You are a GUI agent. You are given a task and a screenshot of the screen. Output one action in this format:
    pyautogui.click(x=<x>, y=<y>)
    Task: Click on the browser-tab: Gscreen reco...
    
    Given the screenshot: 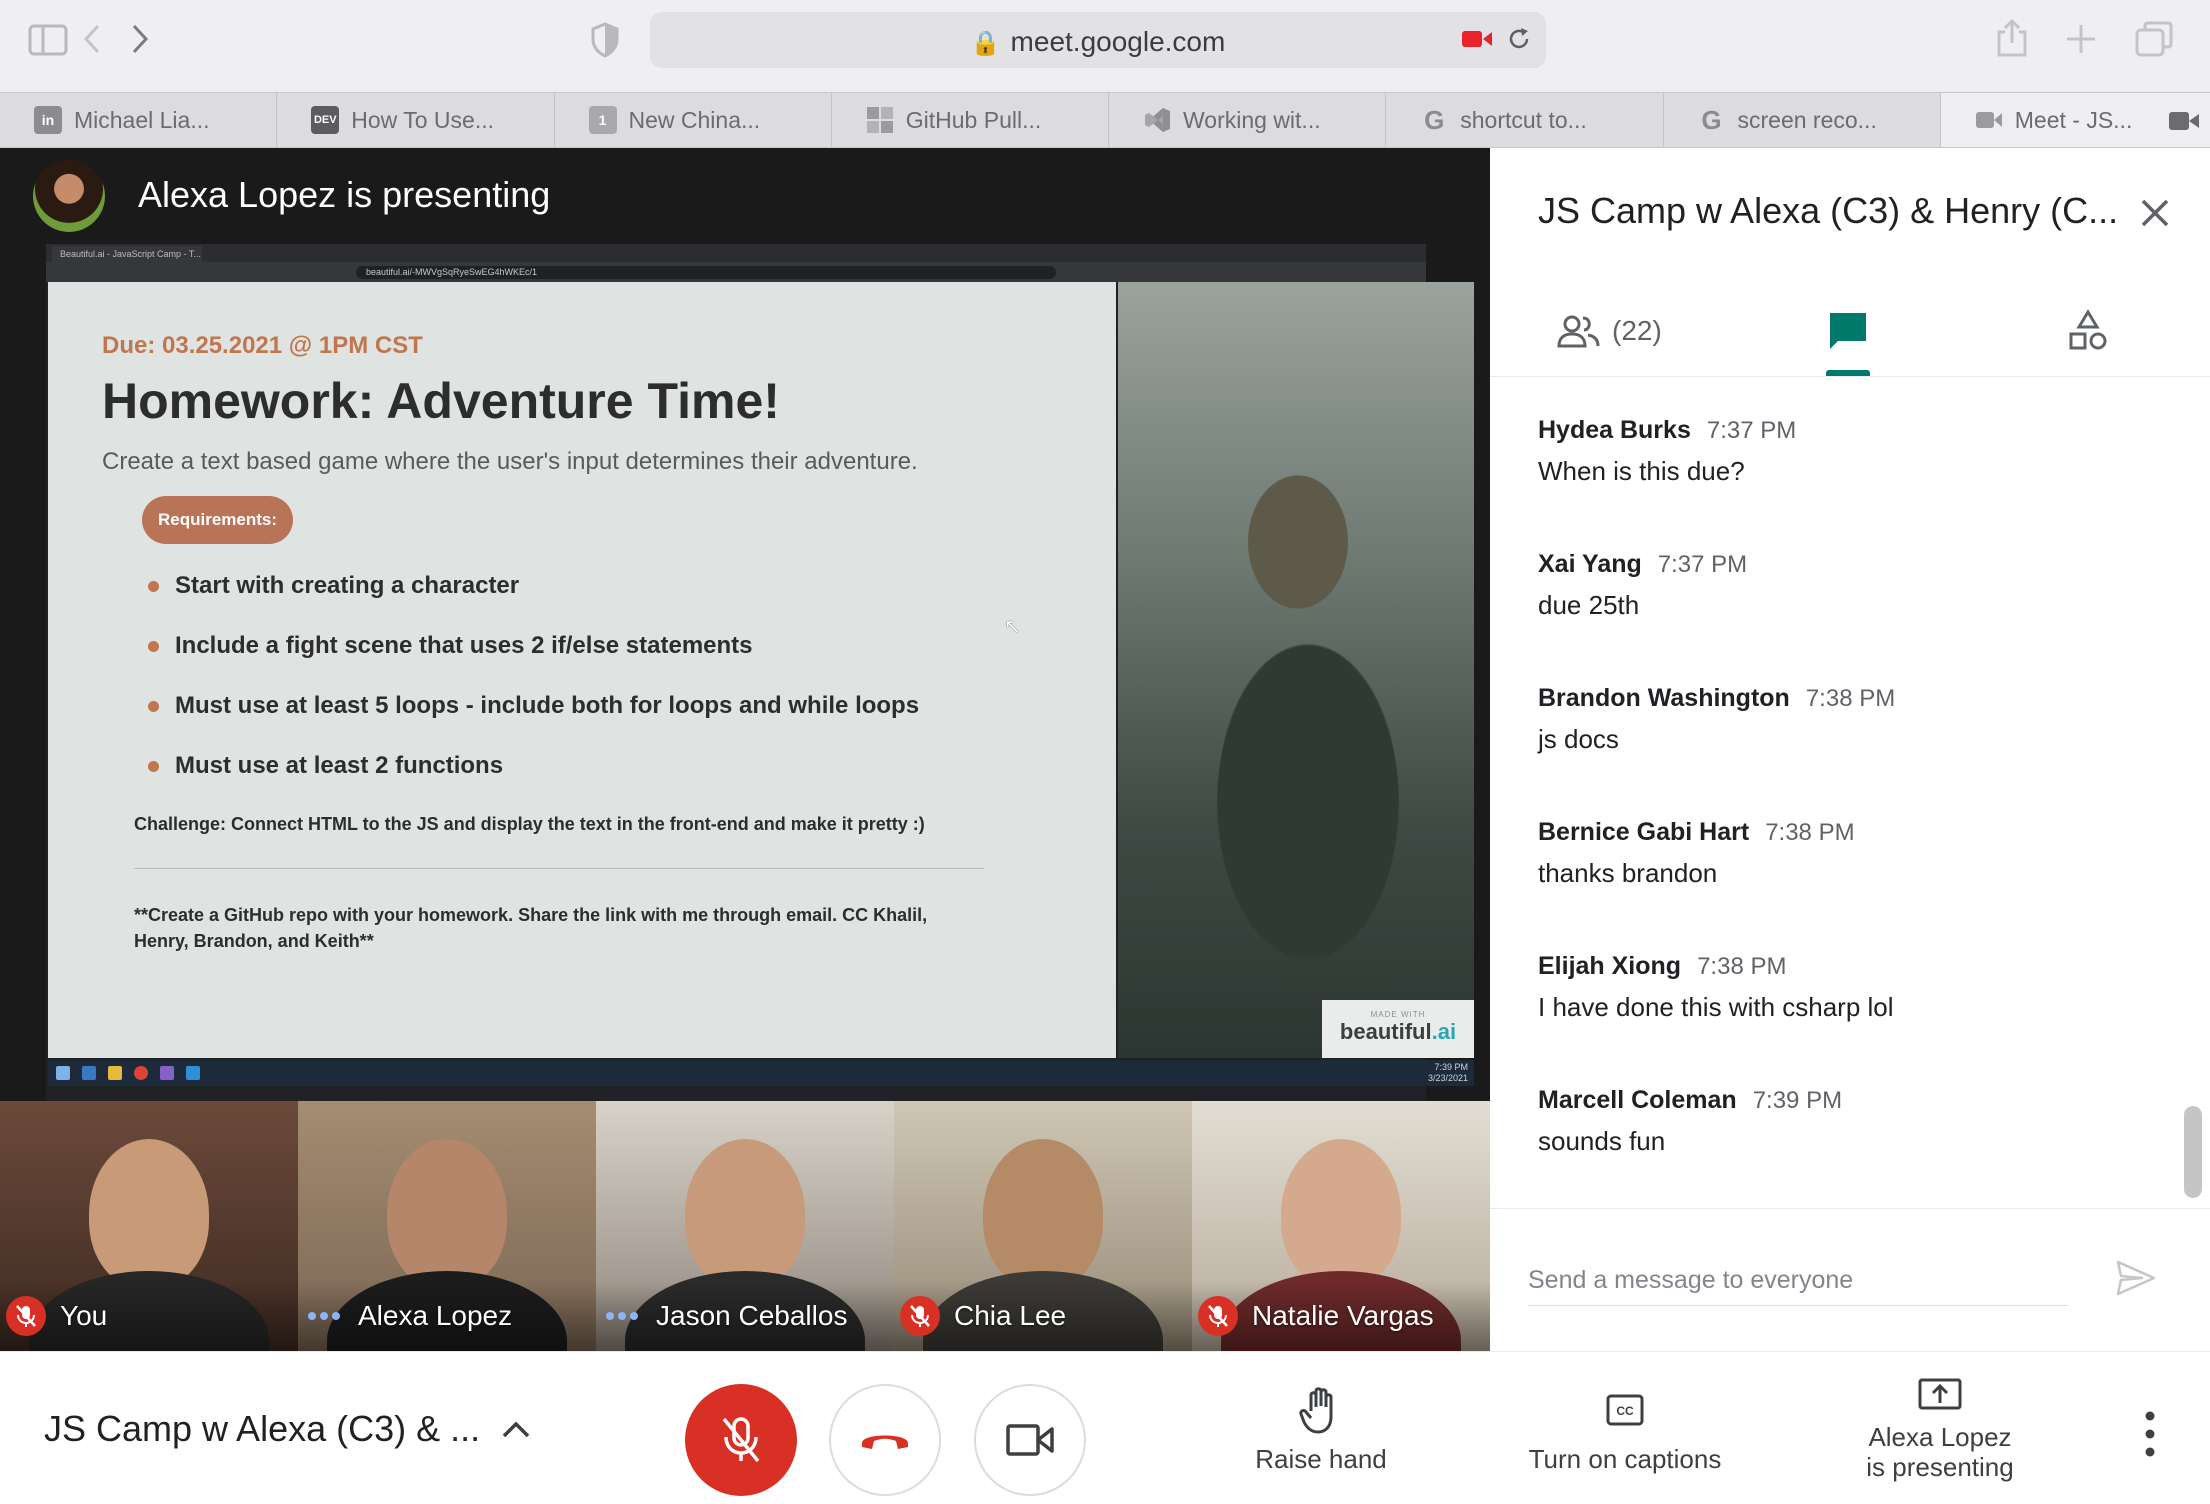 What is the action you would take?
    pyautogui.click(x=1802, y=120)
    